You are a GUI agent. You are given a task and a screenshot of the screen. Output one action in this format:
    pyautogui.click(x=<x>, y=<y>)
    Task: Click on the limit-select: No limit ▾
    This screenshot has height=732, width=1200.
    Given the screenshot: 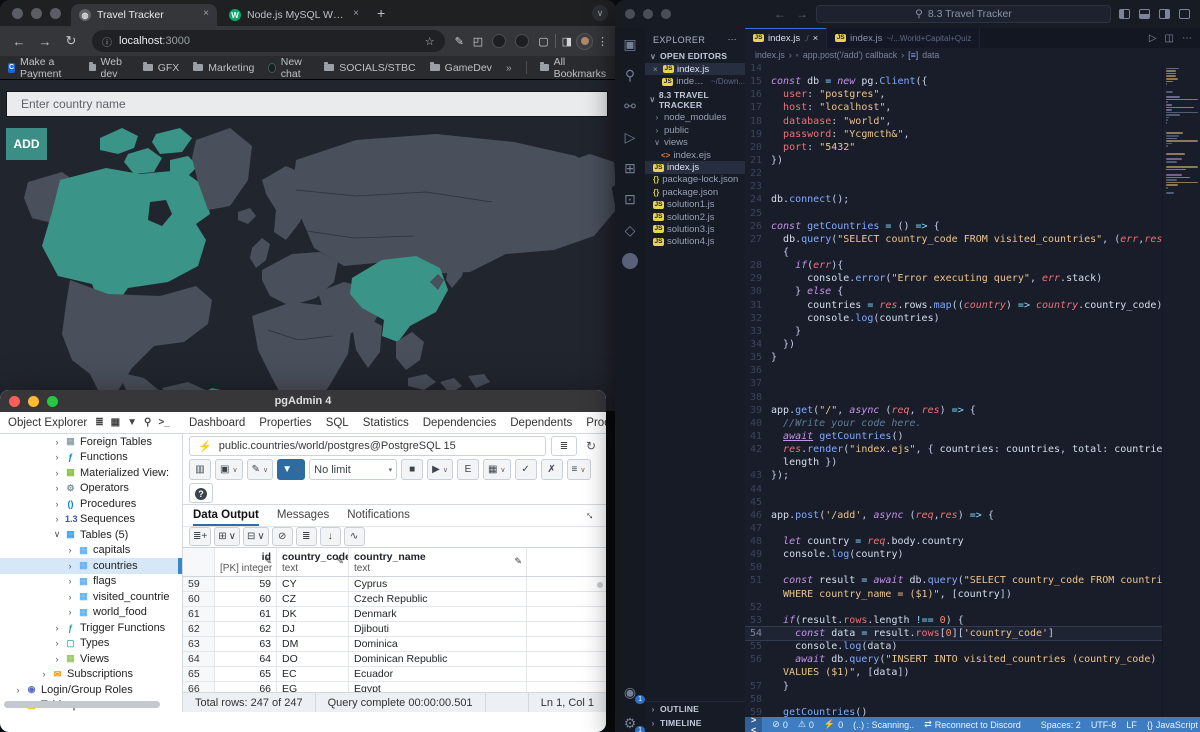 What is the action you would take?
    pyautogui.click(x=353, y=470)
    